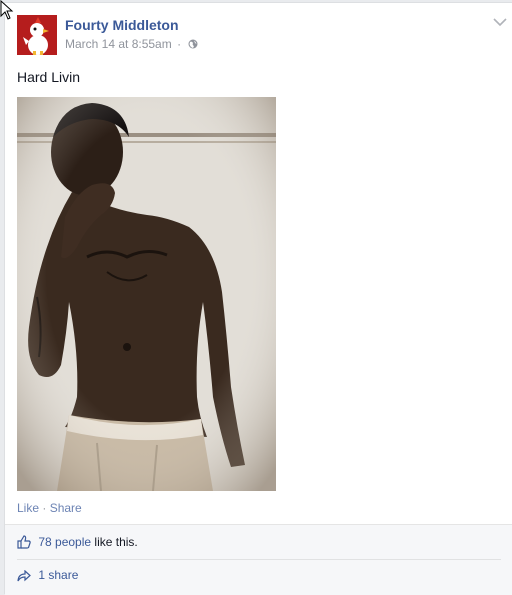  I want to click on mouse-cursor-icon, so click(7, 10).